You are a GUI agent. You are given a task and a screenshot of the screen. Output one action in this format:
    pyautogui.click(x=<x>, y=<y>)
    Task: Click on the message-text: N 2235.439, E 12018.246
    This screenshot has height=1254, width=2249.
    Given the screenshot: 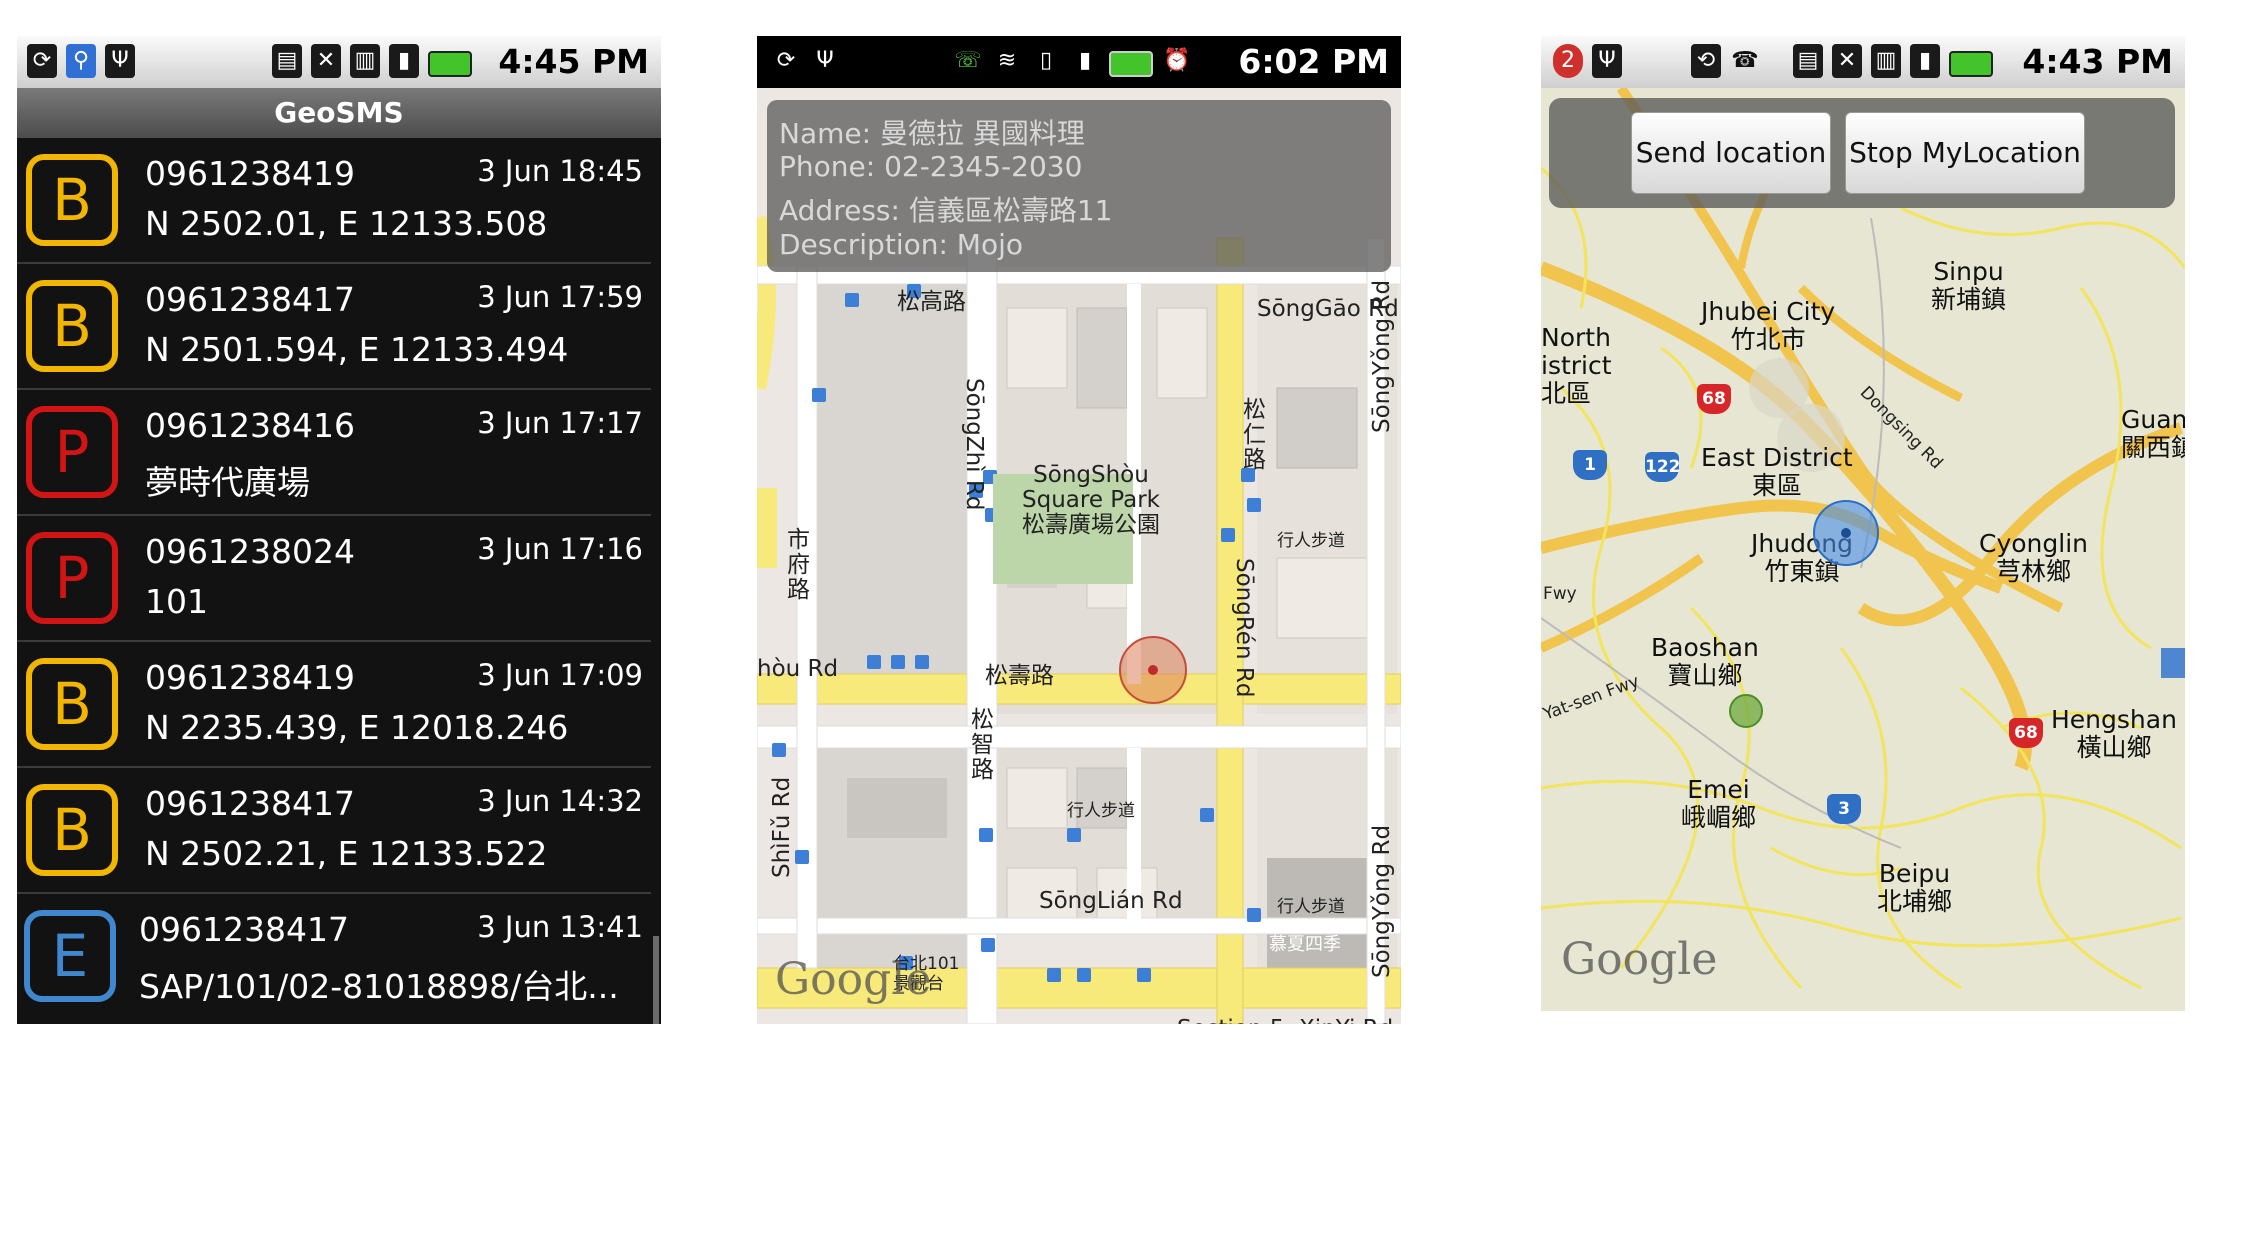 What is the action you would take?
    pyautogui.click(x=357, y=727)
    